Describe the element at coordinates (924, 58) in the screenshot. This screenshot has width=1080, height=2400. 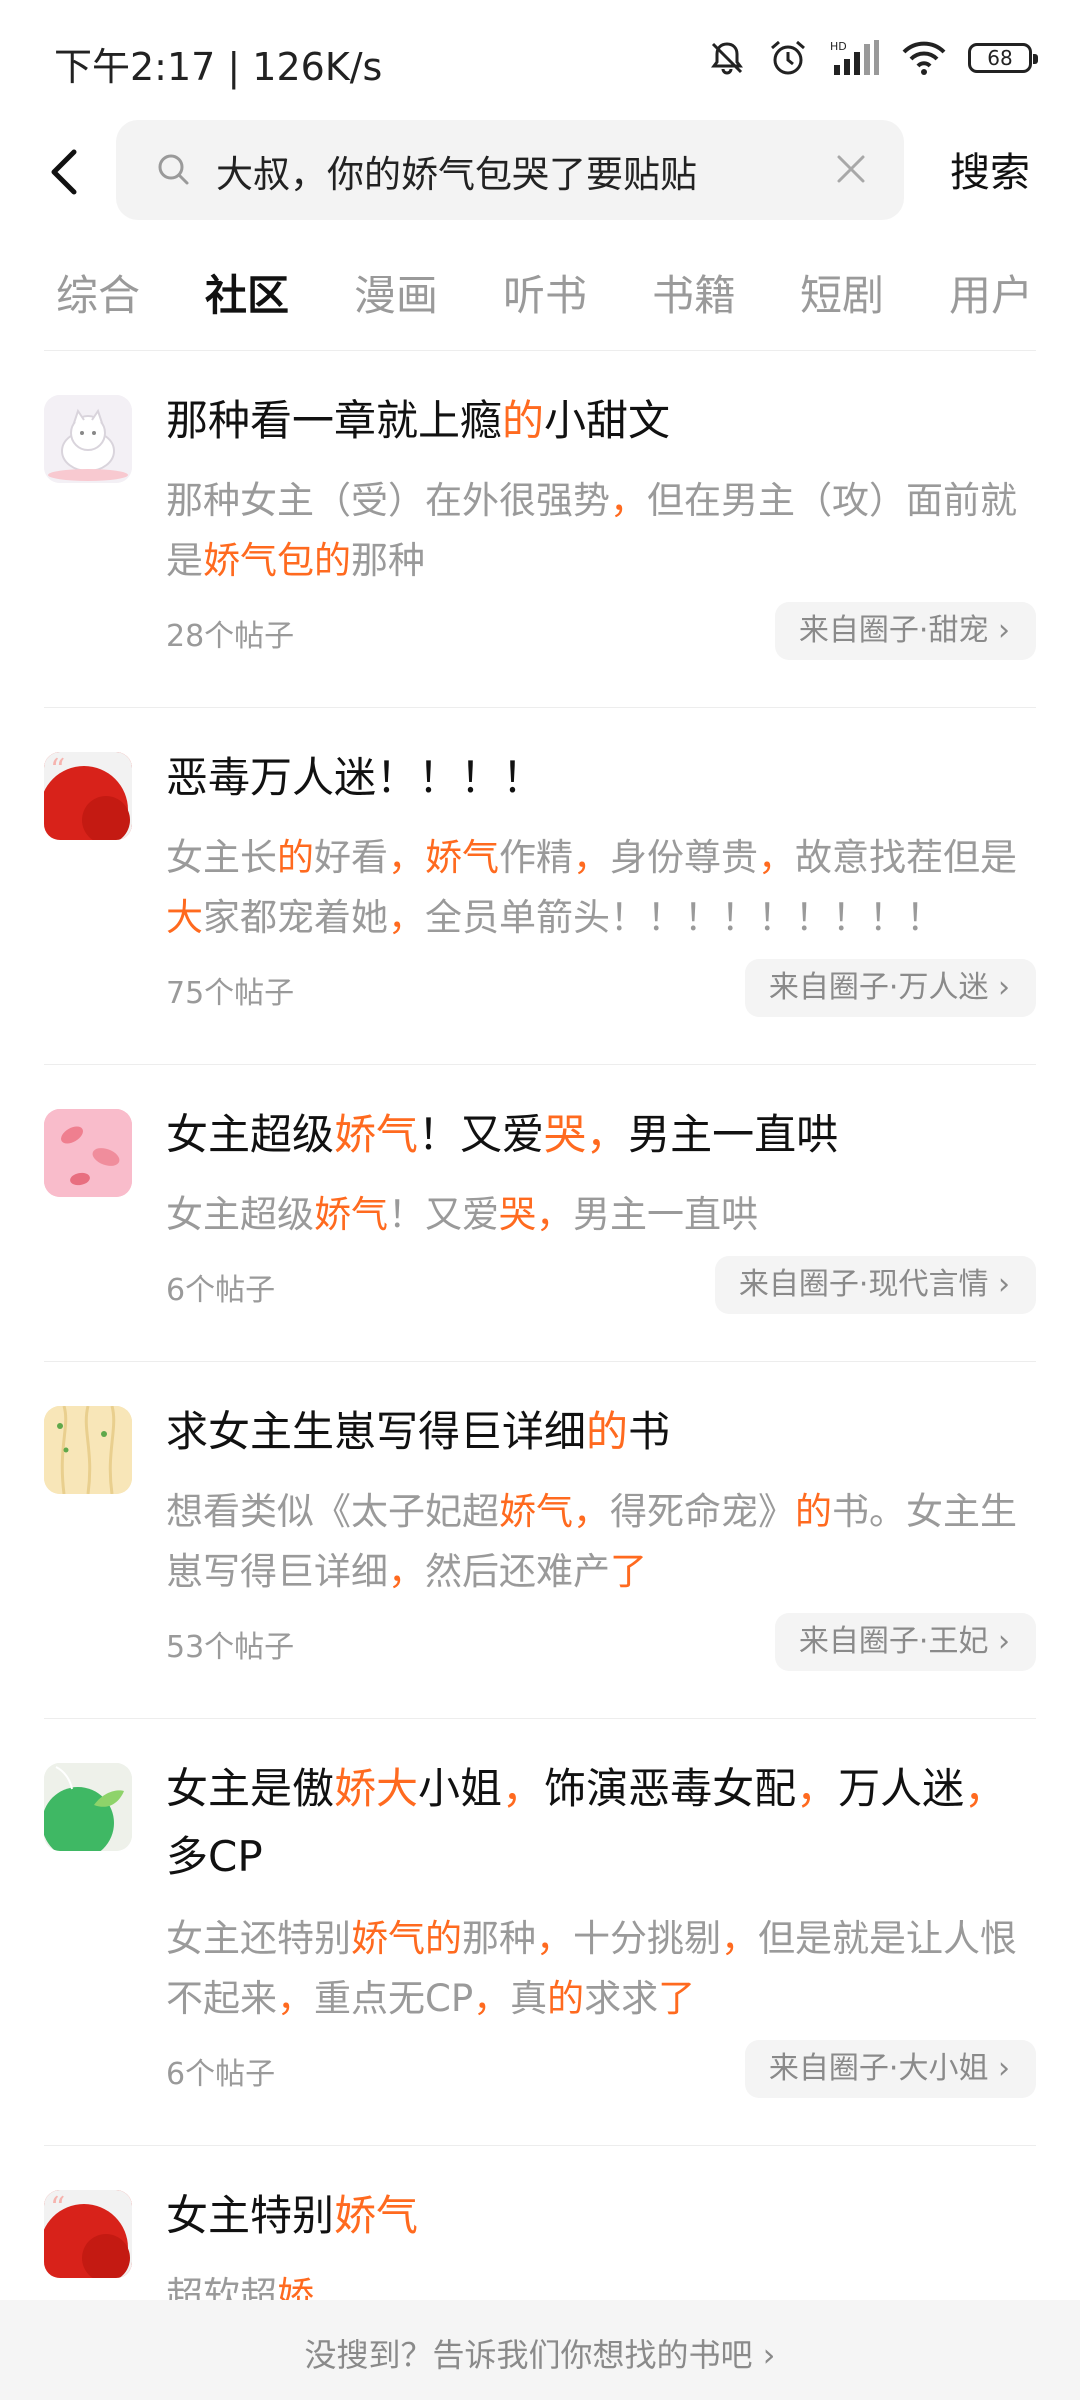
I see `wifi-icon` at that location.